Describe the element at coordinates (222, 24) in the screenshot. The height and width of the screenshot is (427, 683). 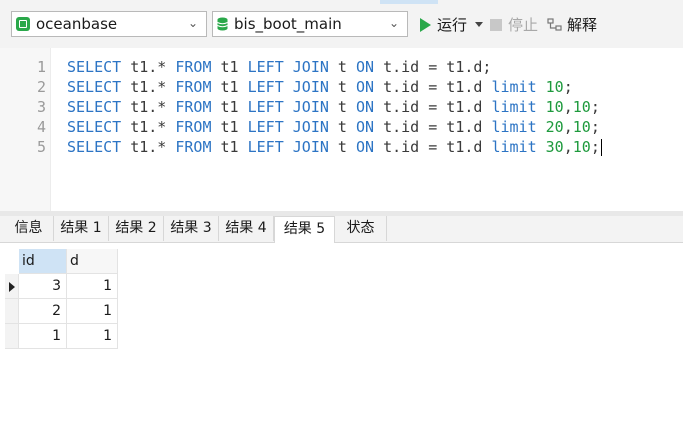
I see `database-icon` at that location.